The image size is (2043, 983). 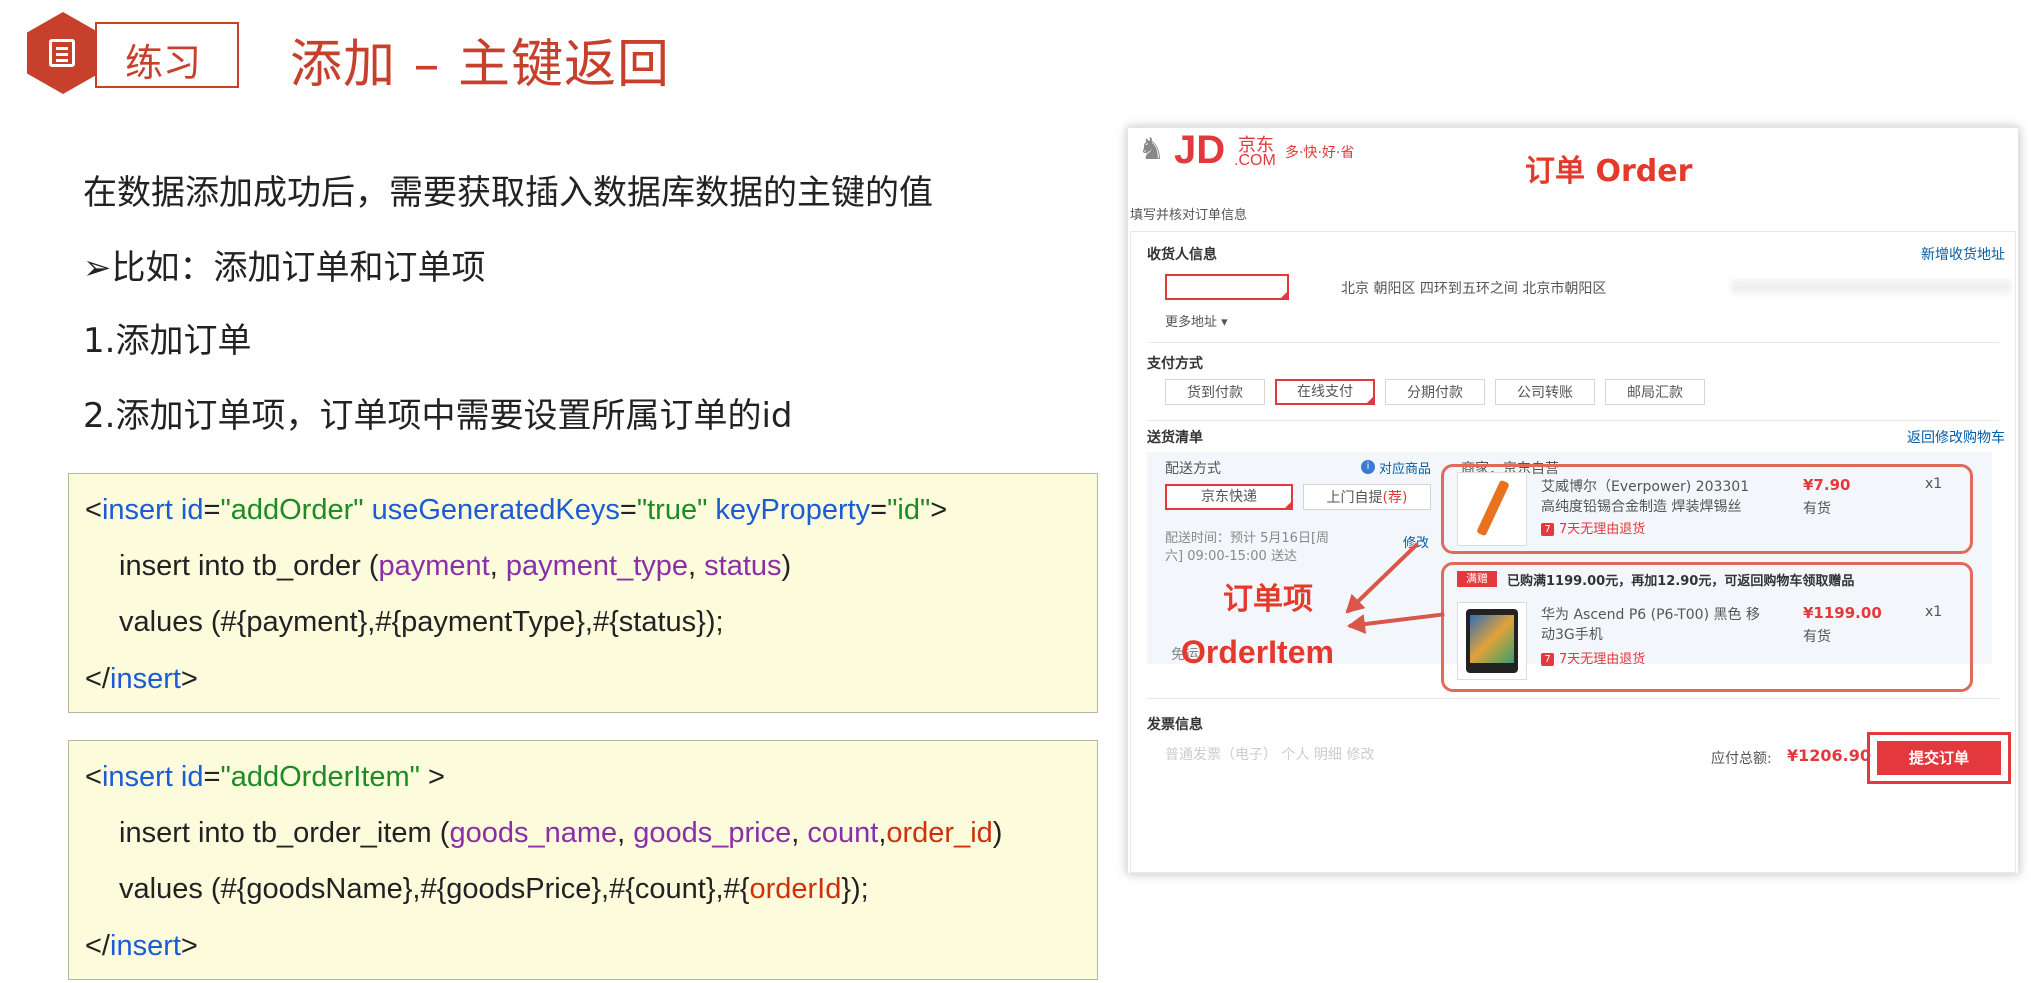 I want to click on bullet-3: 1.添加订单, so click(x=167, y=341).